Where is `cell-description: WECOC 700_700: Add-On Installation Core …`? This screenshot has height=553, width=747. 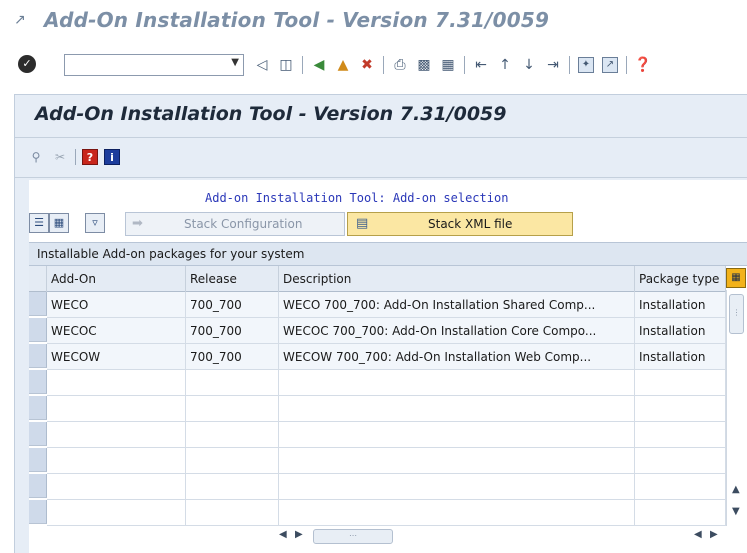
cell-description: WECOC 700_700: Add-On Installation Core … is located at coordinates (457, 331).